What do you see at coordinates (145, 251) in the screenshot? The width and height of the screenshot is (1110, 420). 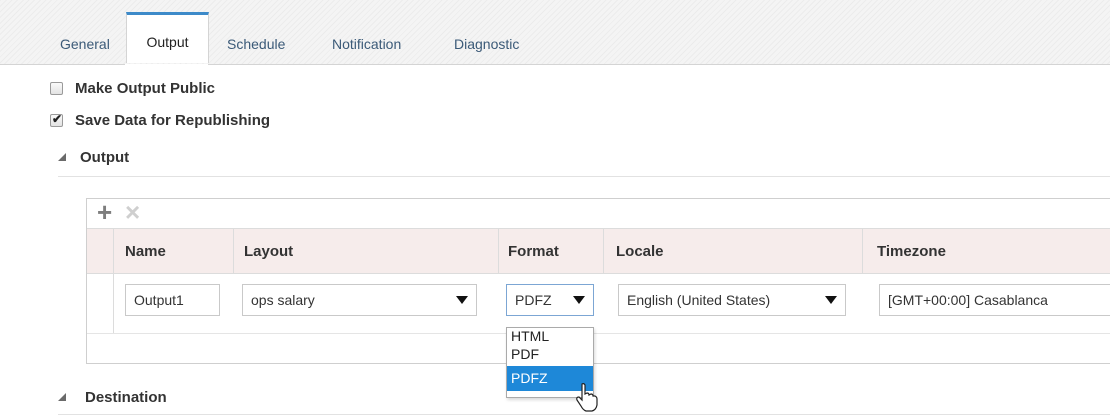 I see `header-name: Name` at bounding box center [145, 251].